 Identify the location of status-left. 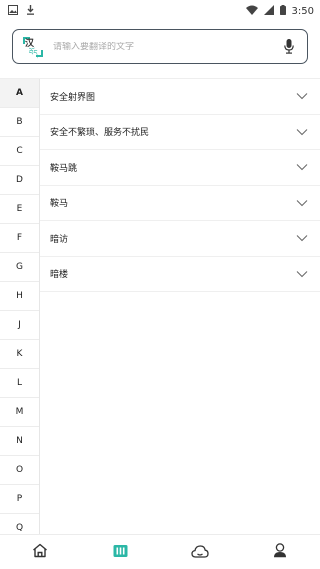
(21, 11).